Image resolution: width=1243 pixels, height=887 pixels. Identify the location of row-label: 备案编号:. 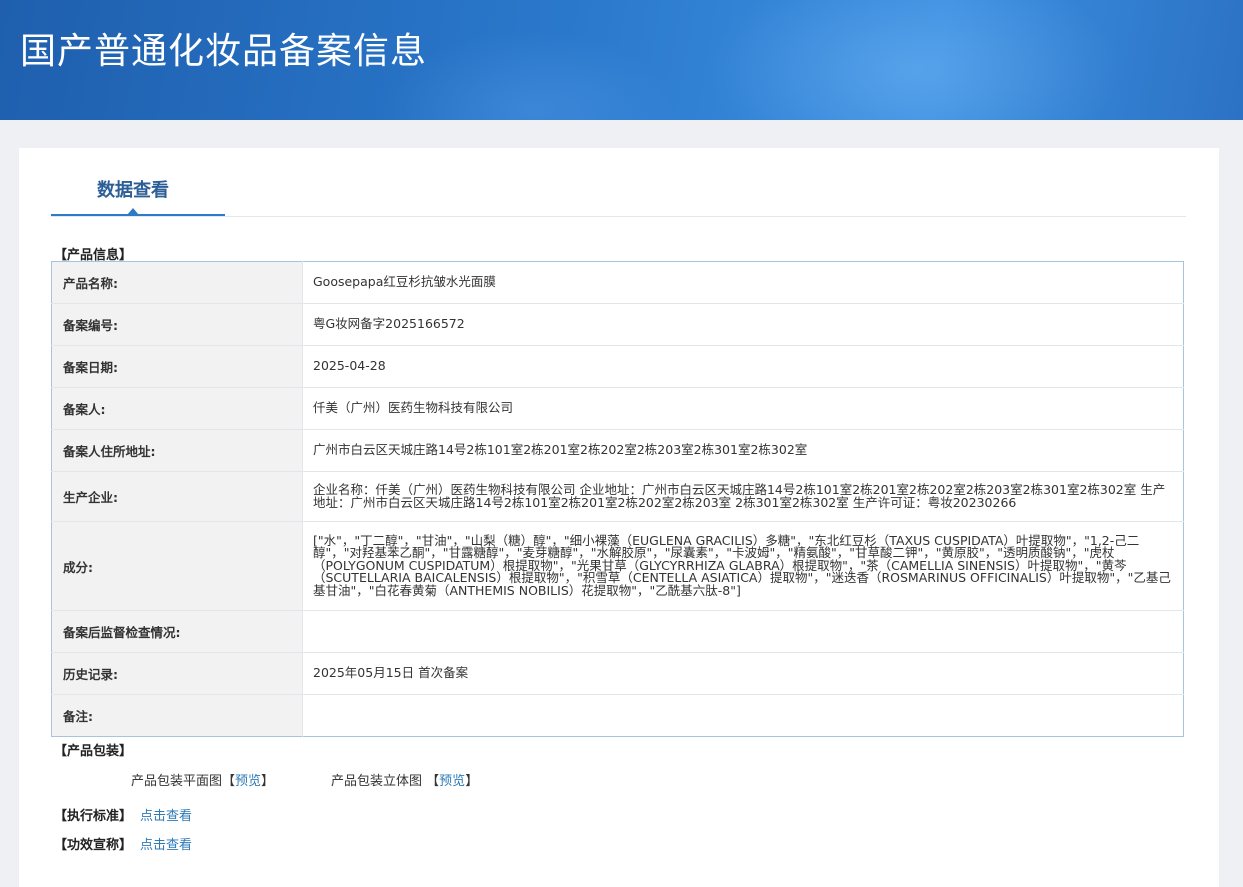
(177, 324).